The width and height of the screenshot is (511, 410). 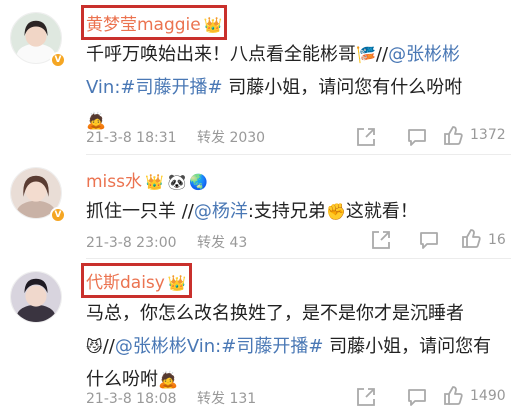 I want to click on comment-text-part: 千呼万唤始出来！八点看全能彬哥, so click(x=221, y=54).